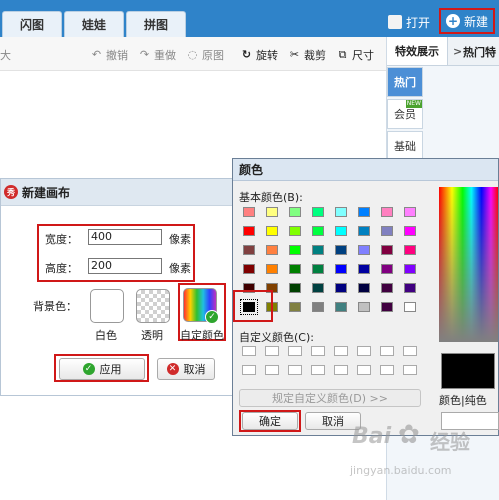  What do you see at coordinates (417, 51) in the screenshot?
I see `tab-effects-showcase: 特效展示` at bounding box center [417, 51].